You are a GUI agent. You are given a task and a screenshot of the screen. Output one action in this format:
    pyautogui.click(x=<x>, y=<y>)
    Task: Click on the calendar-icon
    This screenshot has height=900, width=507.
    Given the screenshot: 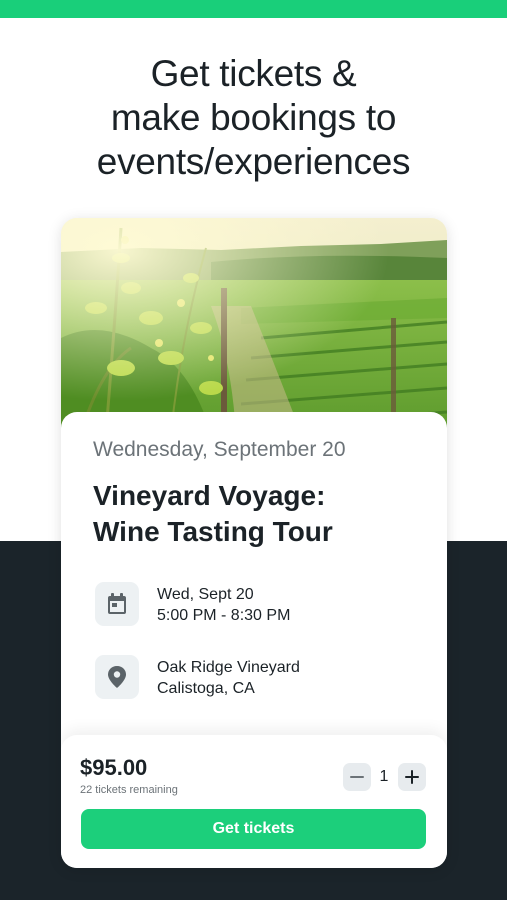 What is the action you would take?
    pyautogui.click(x=117, y=604)
    